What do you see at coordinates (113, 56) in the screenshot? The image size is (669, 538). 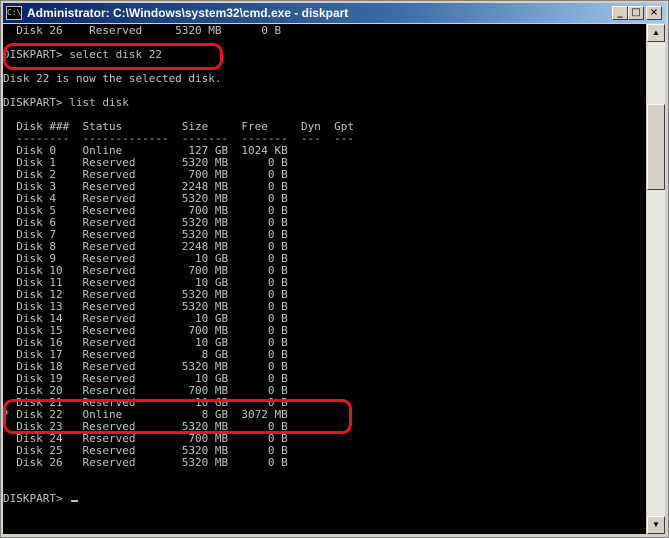 I see `highlight-select-command` at bounding box center [113, 56].